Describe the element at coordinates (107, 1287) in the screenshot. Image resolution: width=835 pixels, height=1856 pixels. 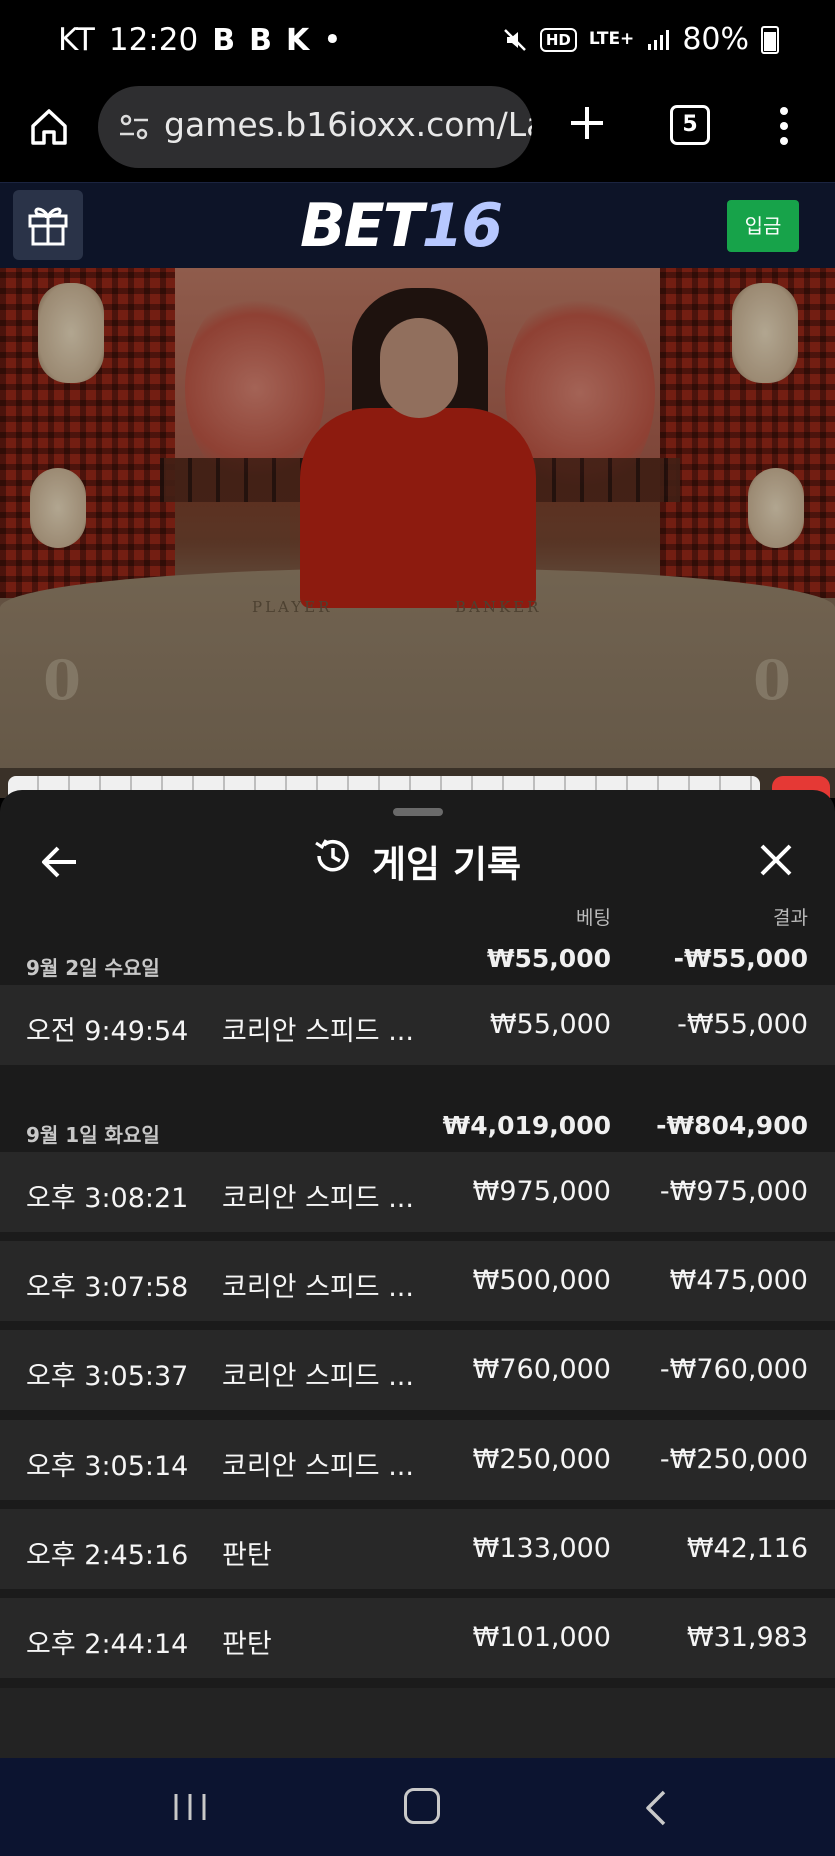
I see `row-time: 오후 3:07:58` at that location.